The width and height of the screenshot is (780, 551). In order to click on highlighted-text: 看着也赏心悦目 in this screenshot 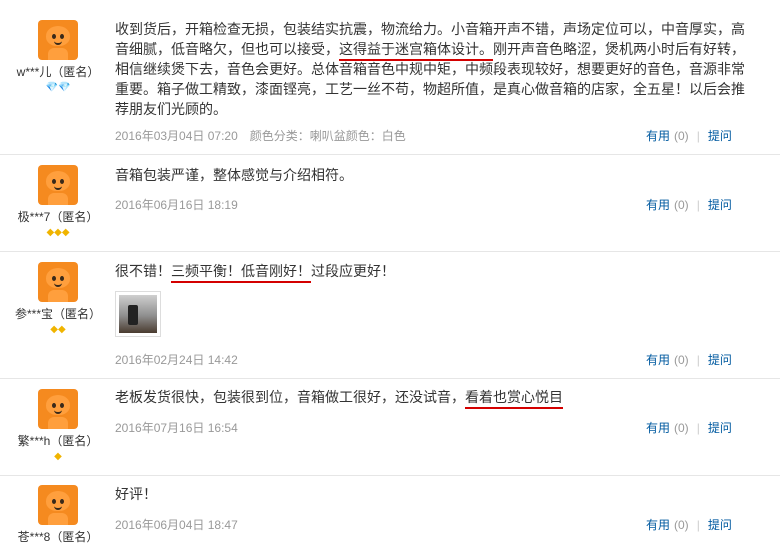, I will do `click(514, 399)`.